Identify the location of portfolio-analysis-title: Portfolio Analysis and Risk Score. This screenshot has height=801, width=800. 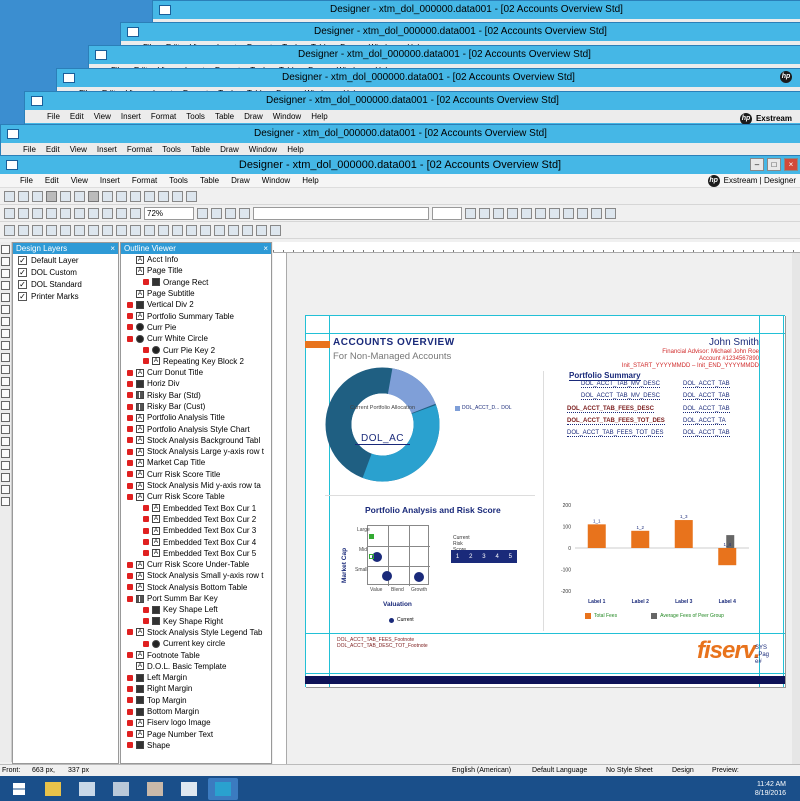
(433, 510).